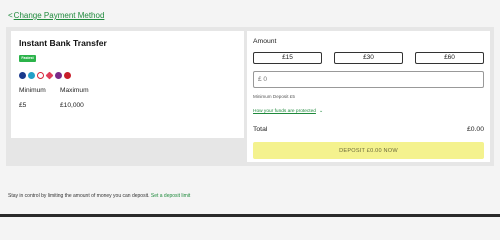 The width and height of the screenshot is (500, 240). I want to click on blue-bank-logo-icon, so click(22, 75).